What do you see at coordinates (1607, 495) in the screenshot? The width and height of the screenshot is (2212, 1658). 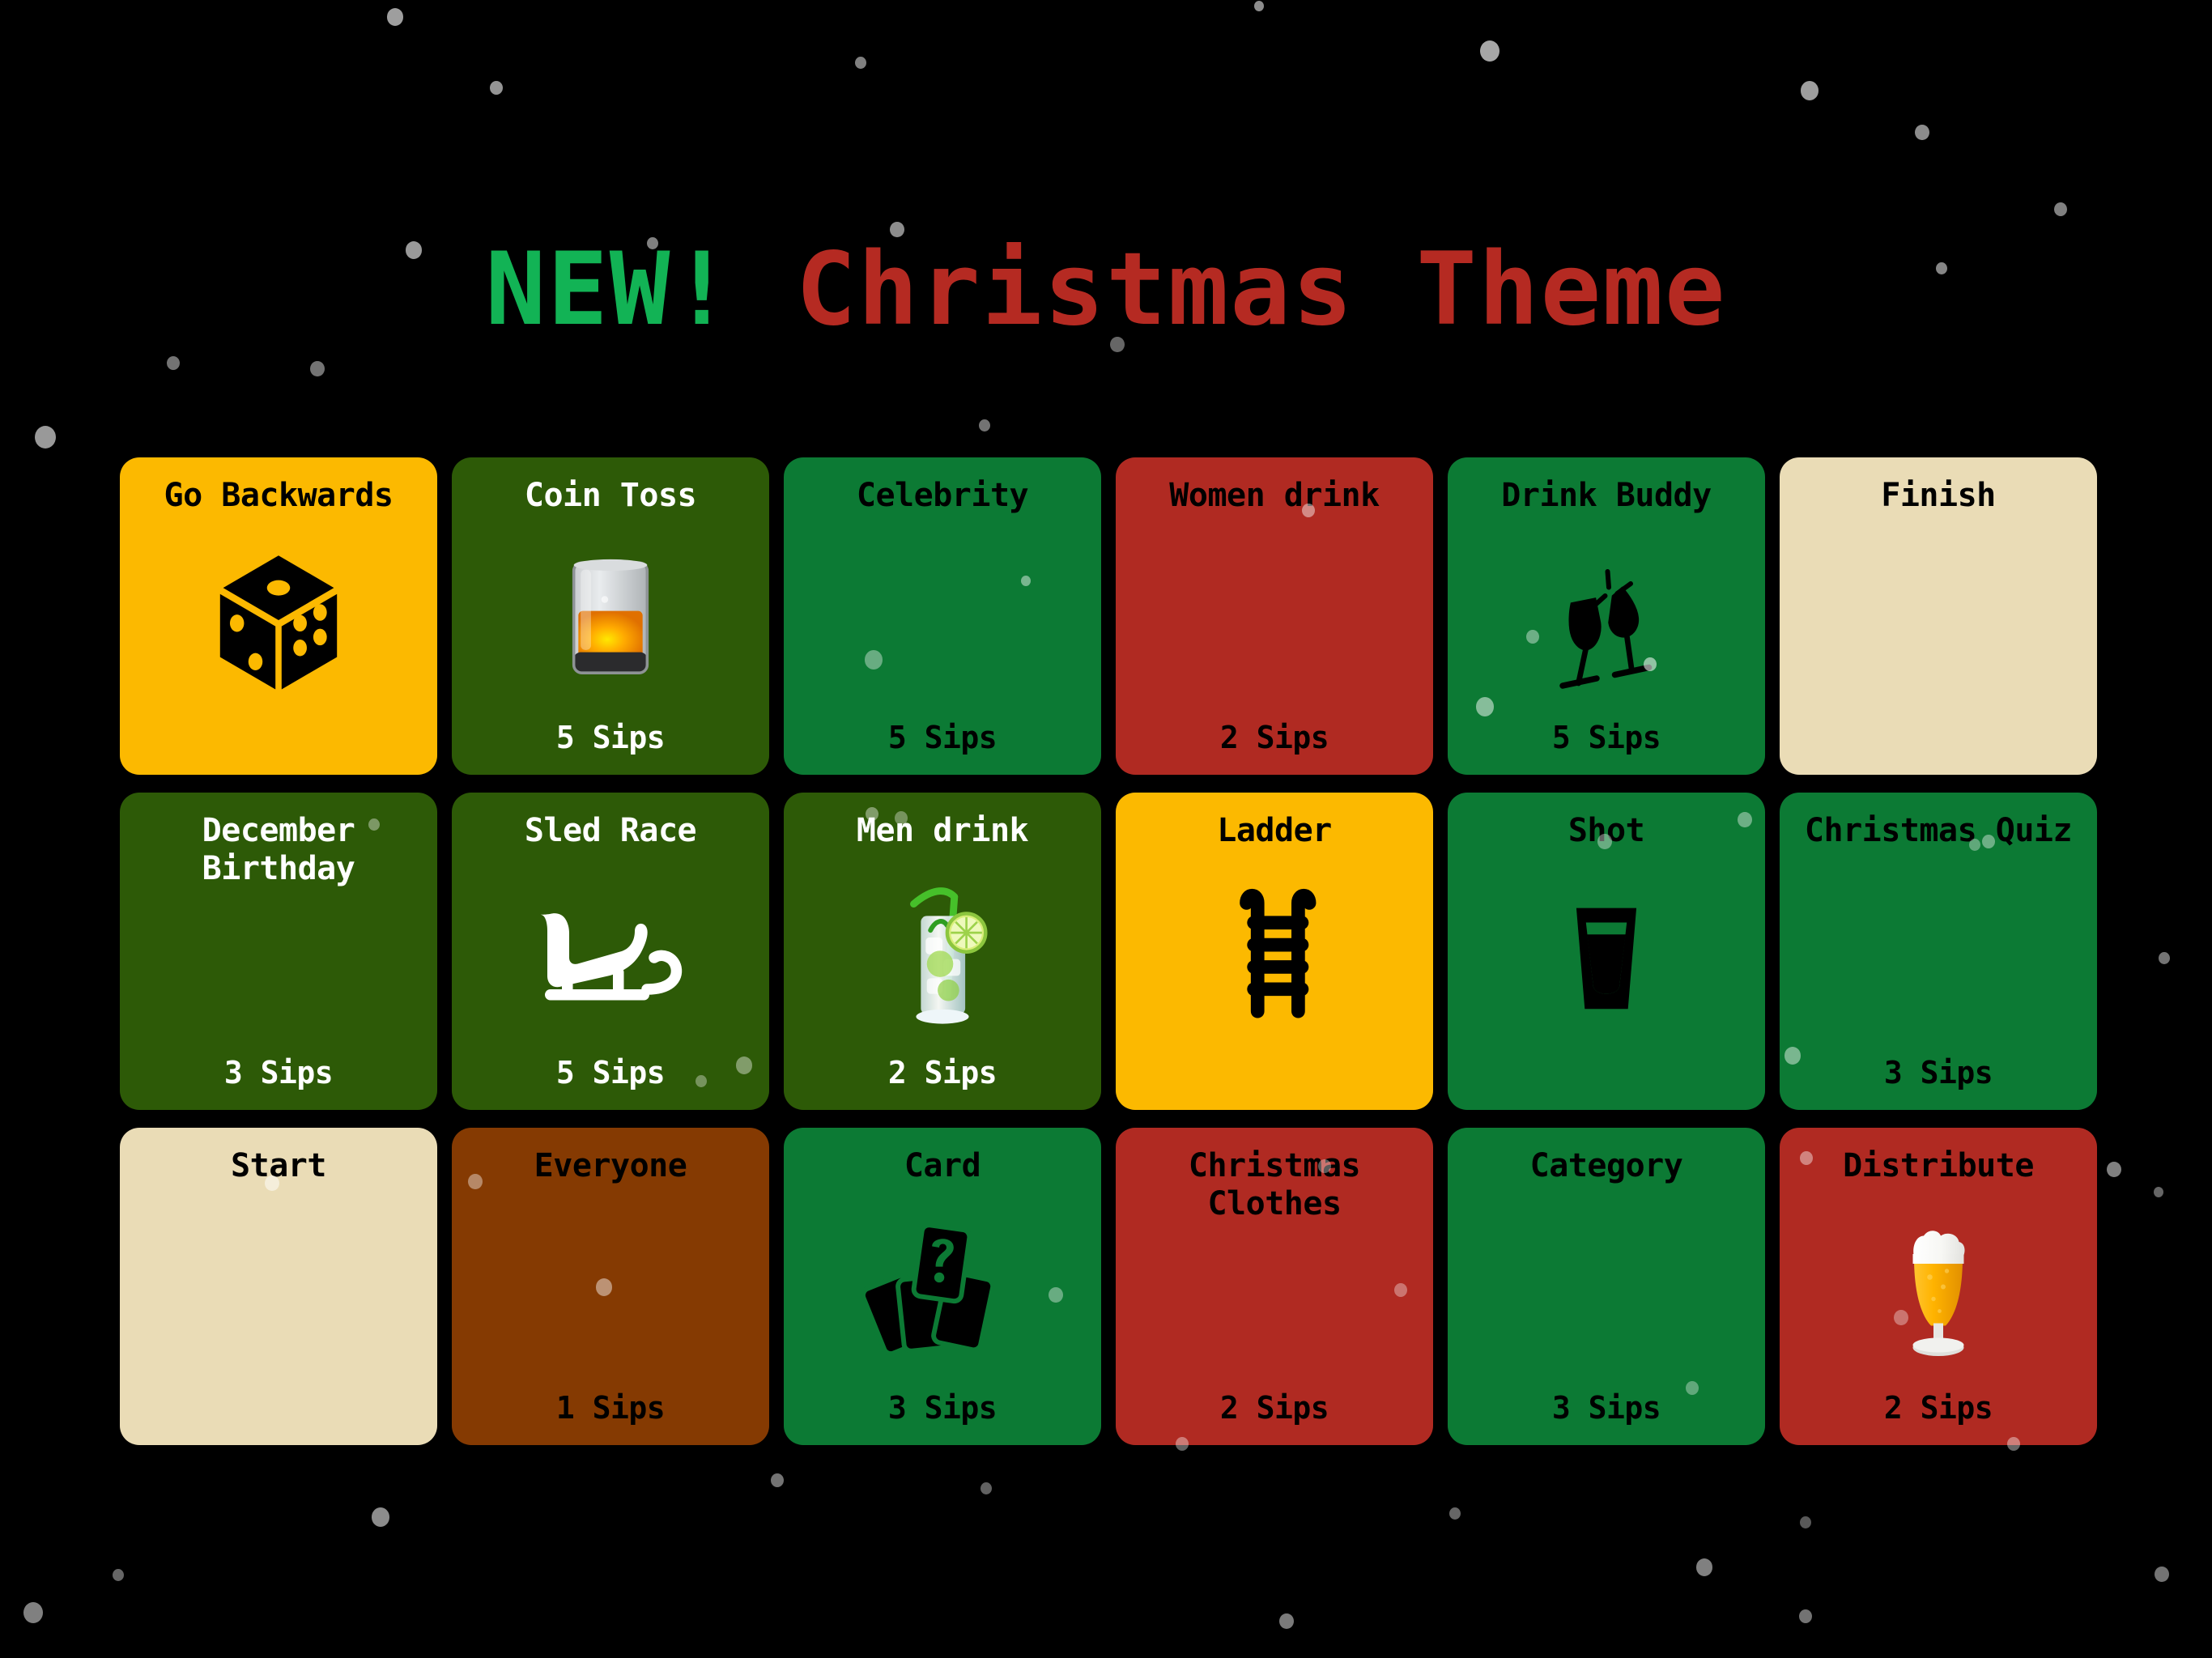 I see `tile-title: Drink Buddy` at bounding box center [1607, 495].